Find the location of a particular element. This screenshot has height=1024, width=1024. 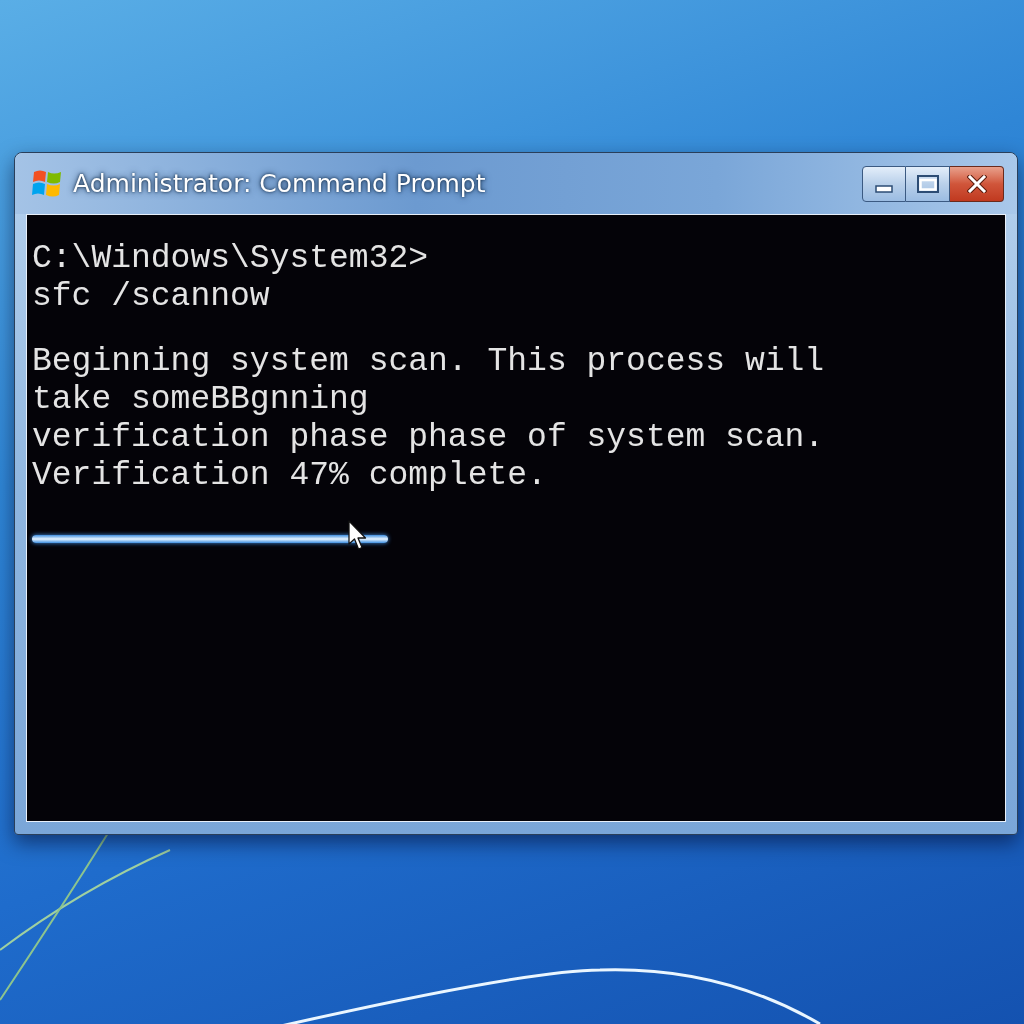

minimize-icon is located at coordinates (884, 188).